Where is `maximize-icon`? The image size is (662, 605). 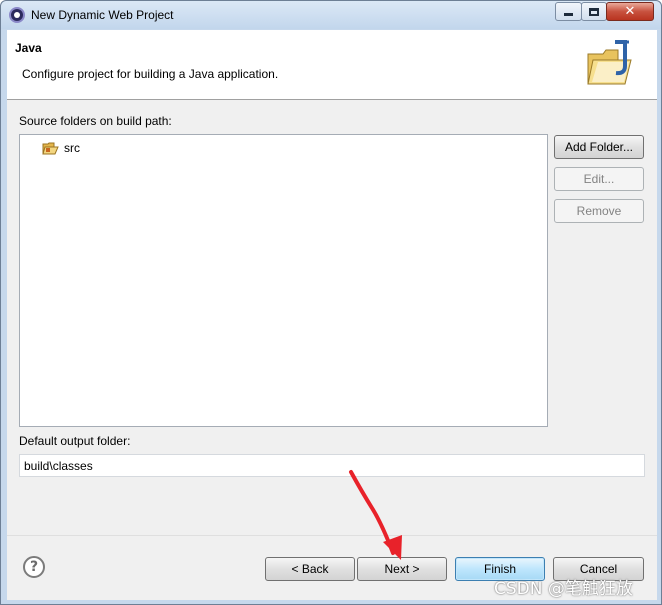 maximize-icon is located at coordinates (594, 11).